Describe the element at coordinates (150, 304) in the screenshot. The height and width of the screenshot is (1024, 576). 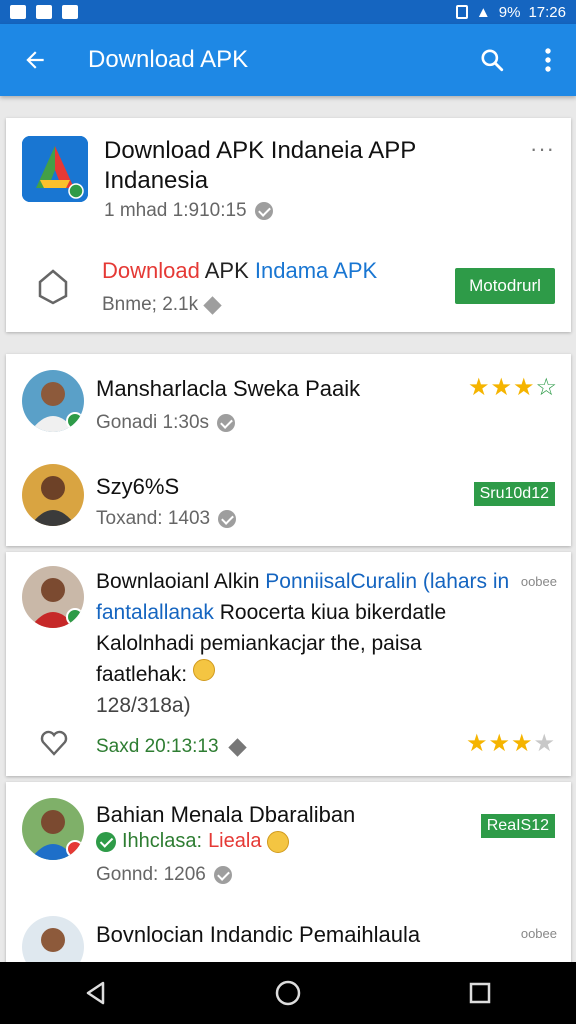
I see `app-size-text: Bnme; 2.1k` at that location.